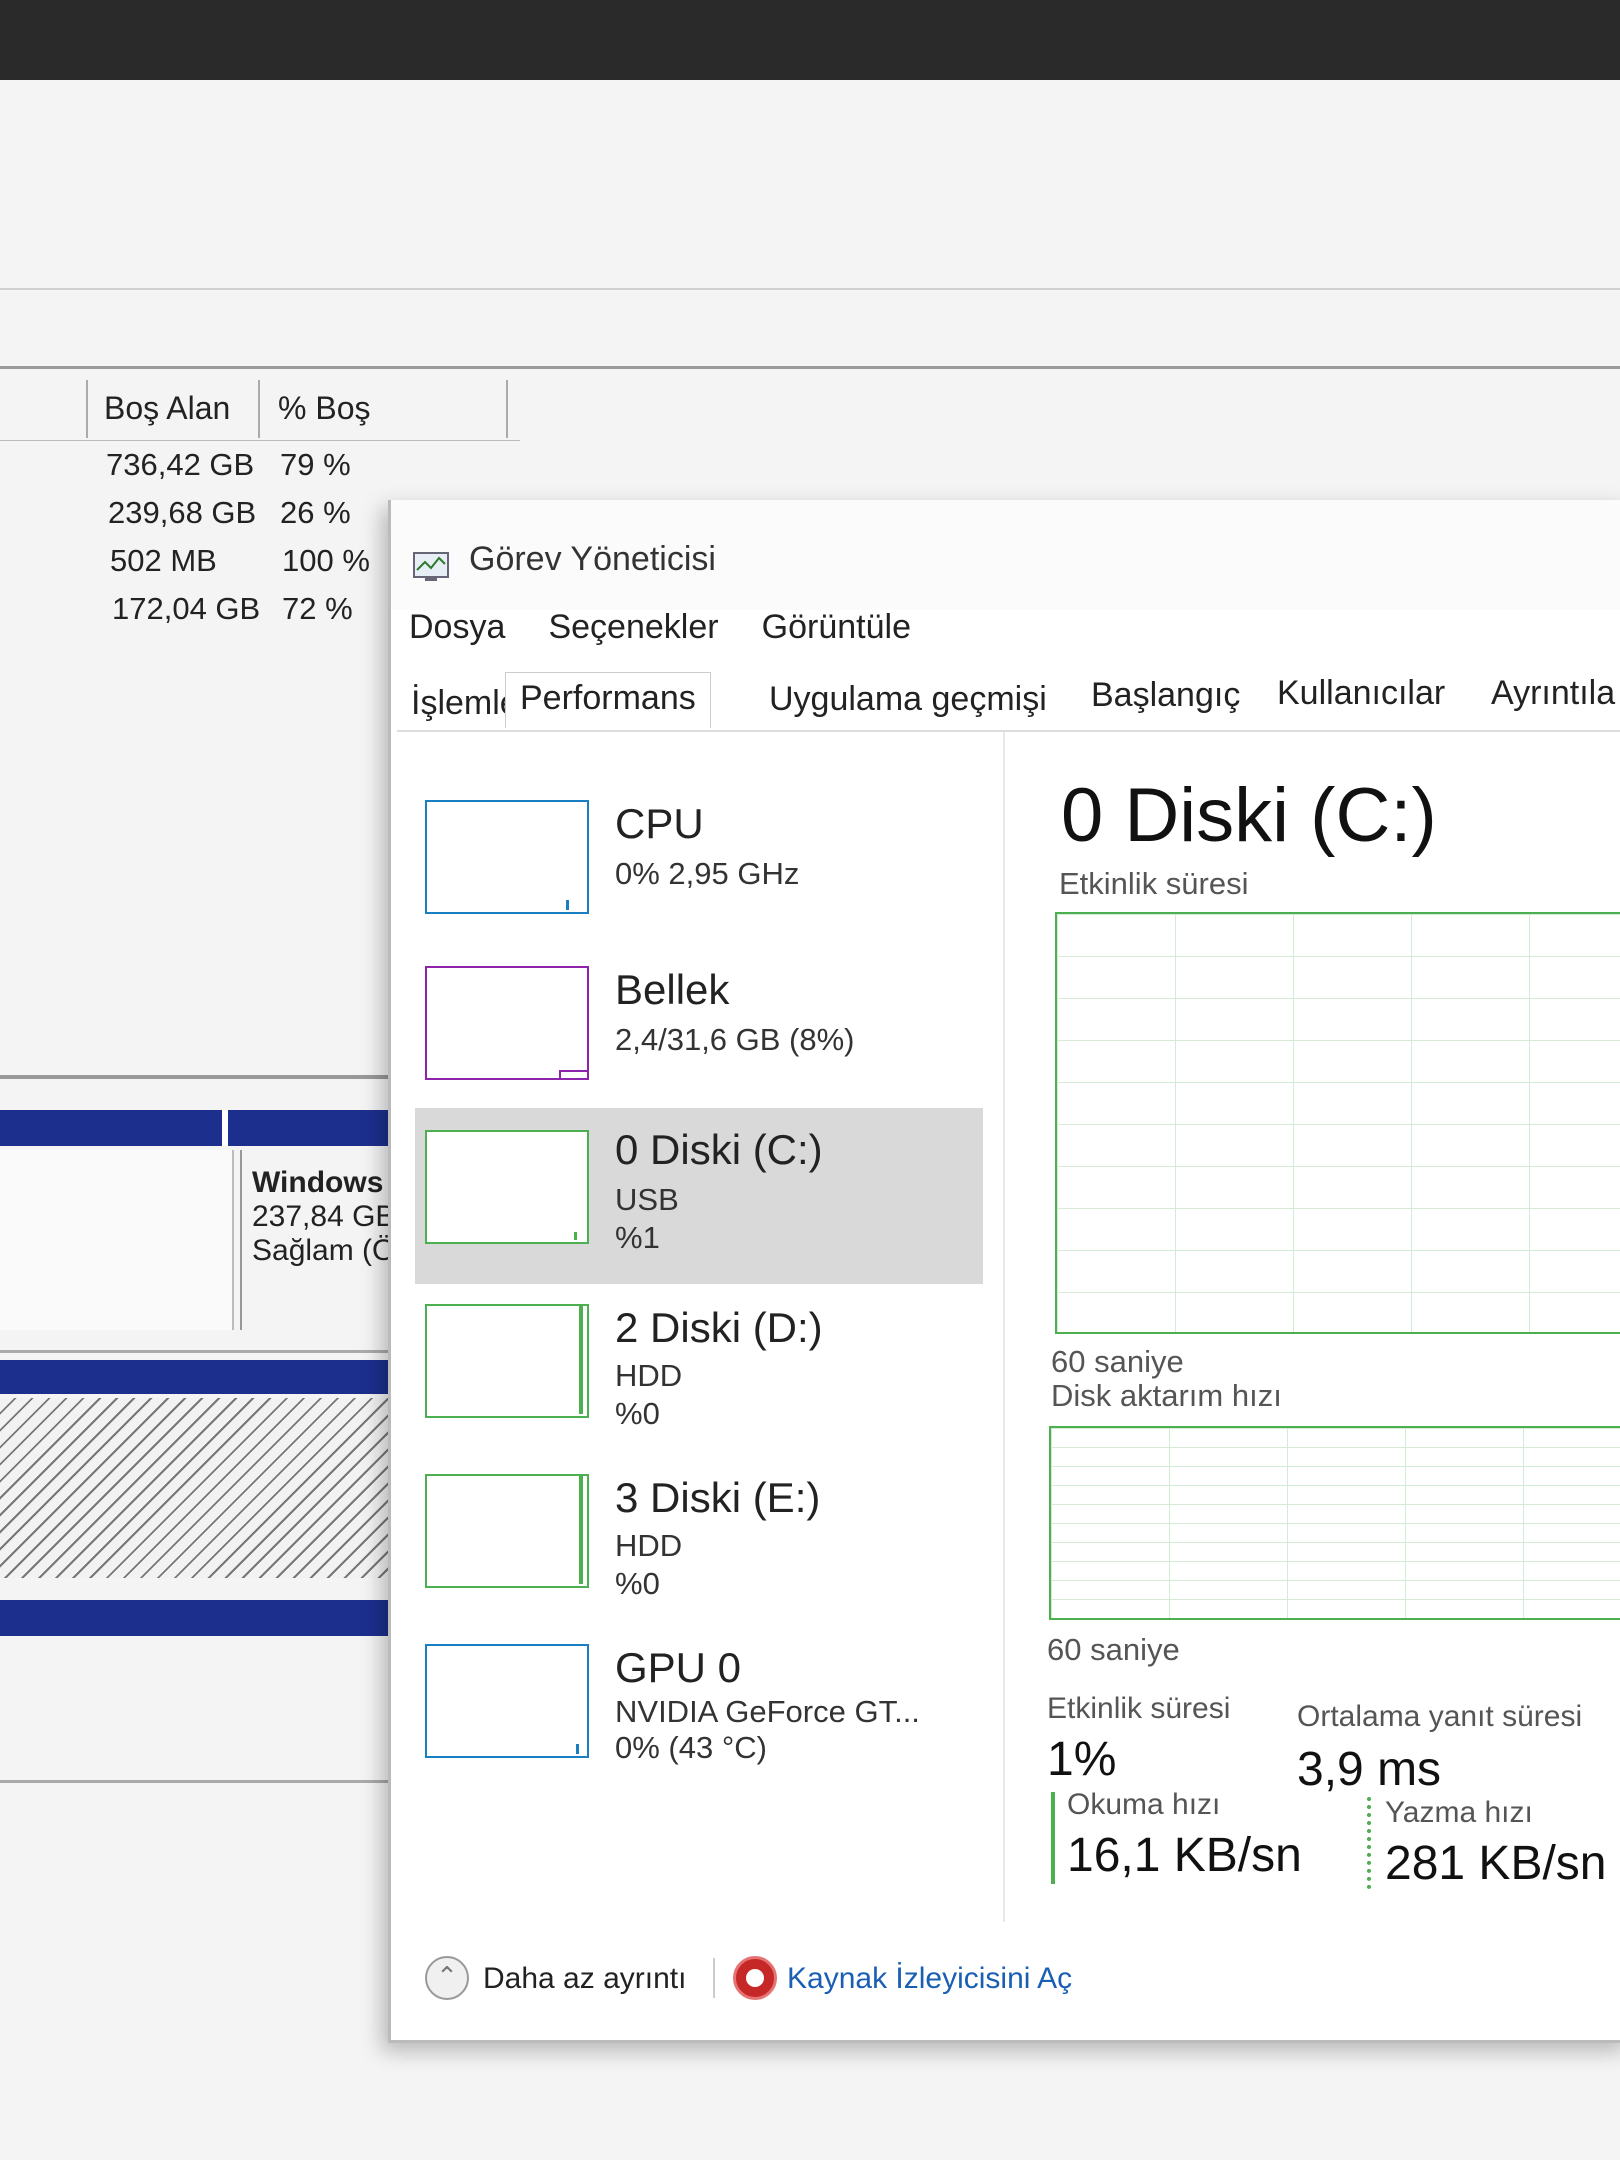 Image resolution: width=1620 pixels, height=2160 pixels. Describe the element at coordinates (326, 560) in the screenshot. I see `percent-free-value: 100 %` at that location.